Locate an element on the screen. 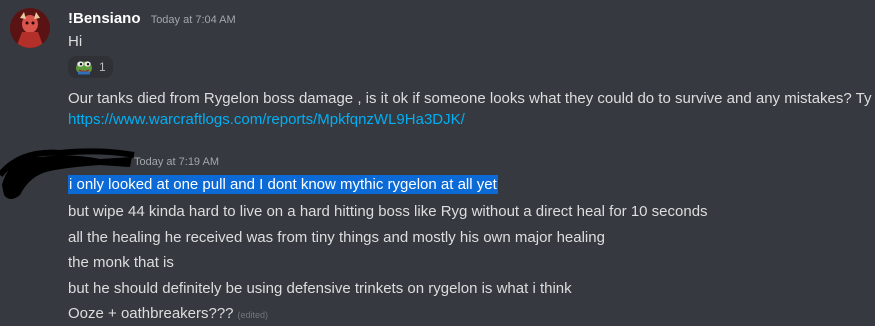  username-text: !Bensiano is located at coordinates (104, 18).